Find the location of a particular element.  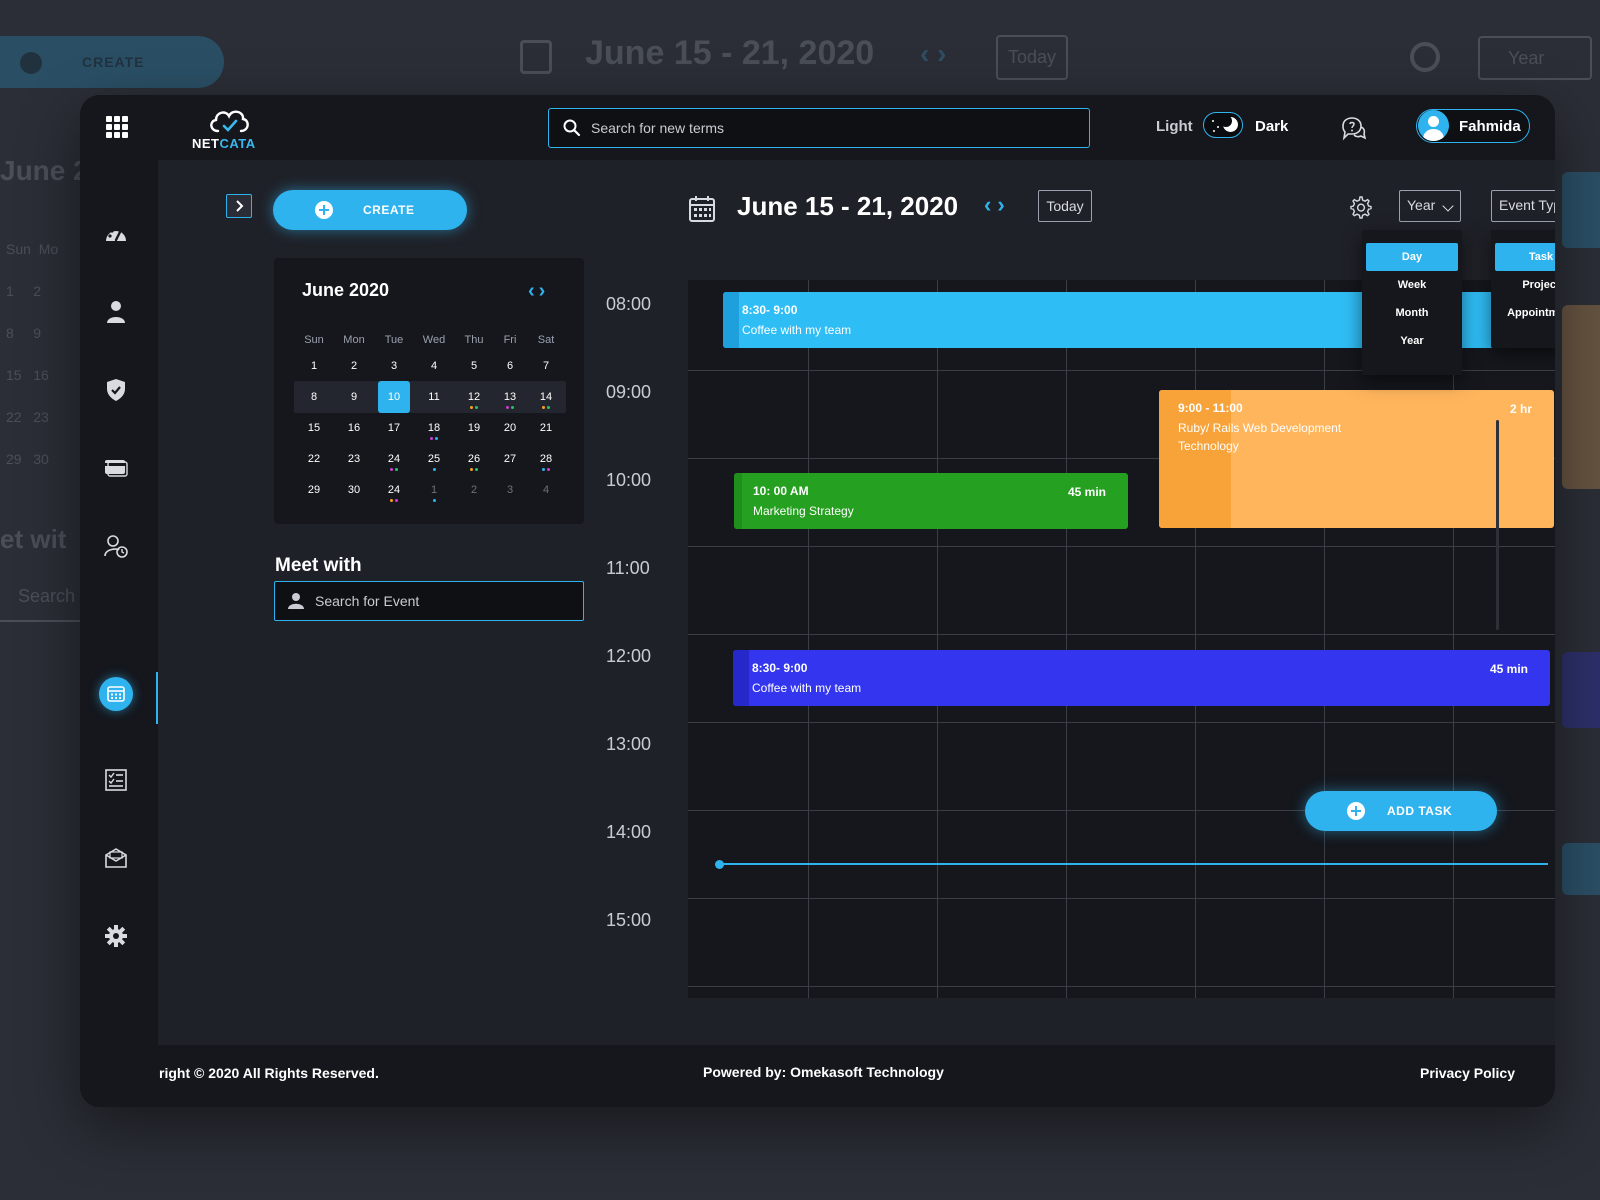

today-button: Today is located at coordinates (1065, 206).